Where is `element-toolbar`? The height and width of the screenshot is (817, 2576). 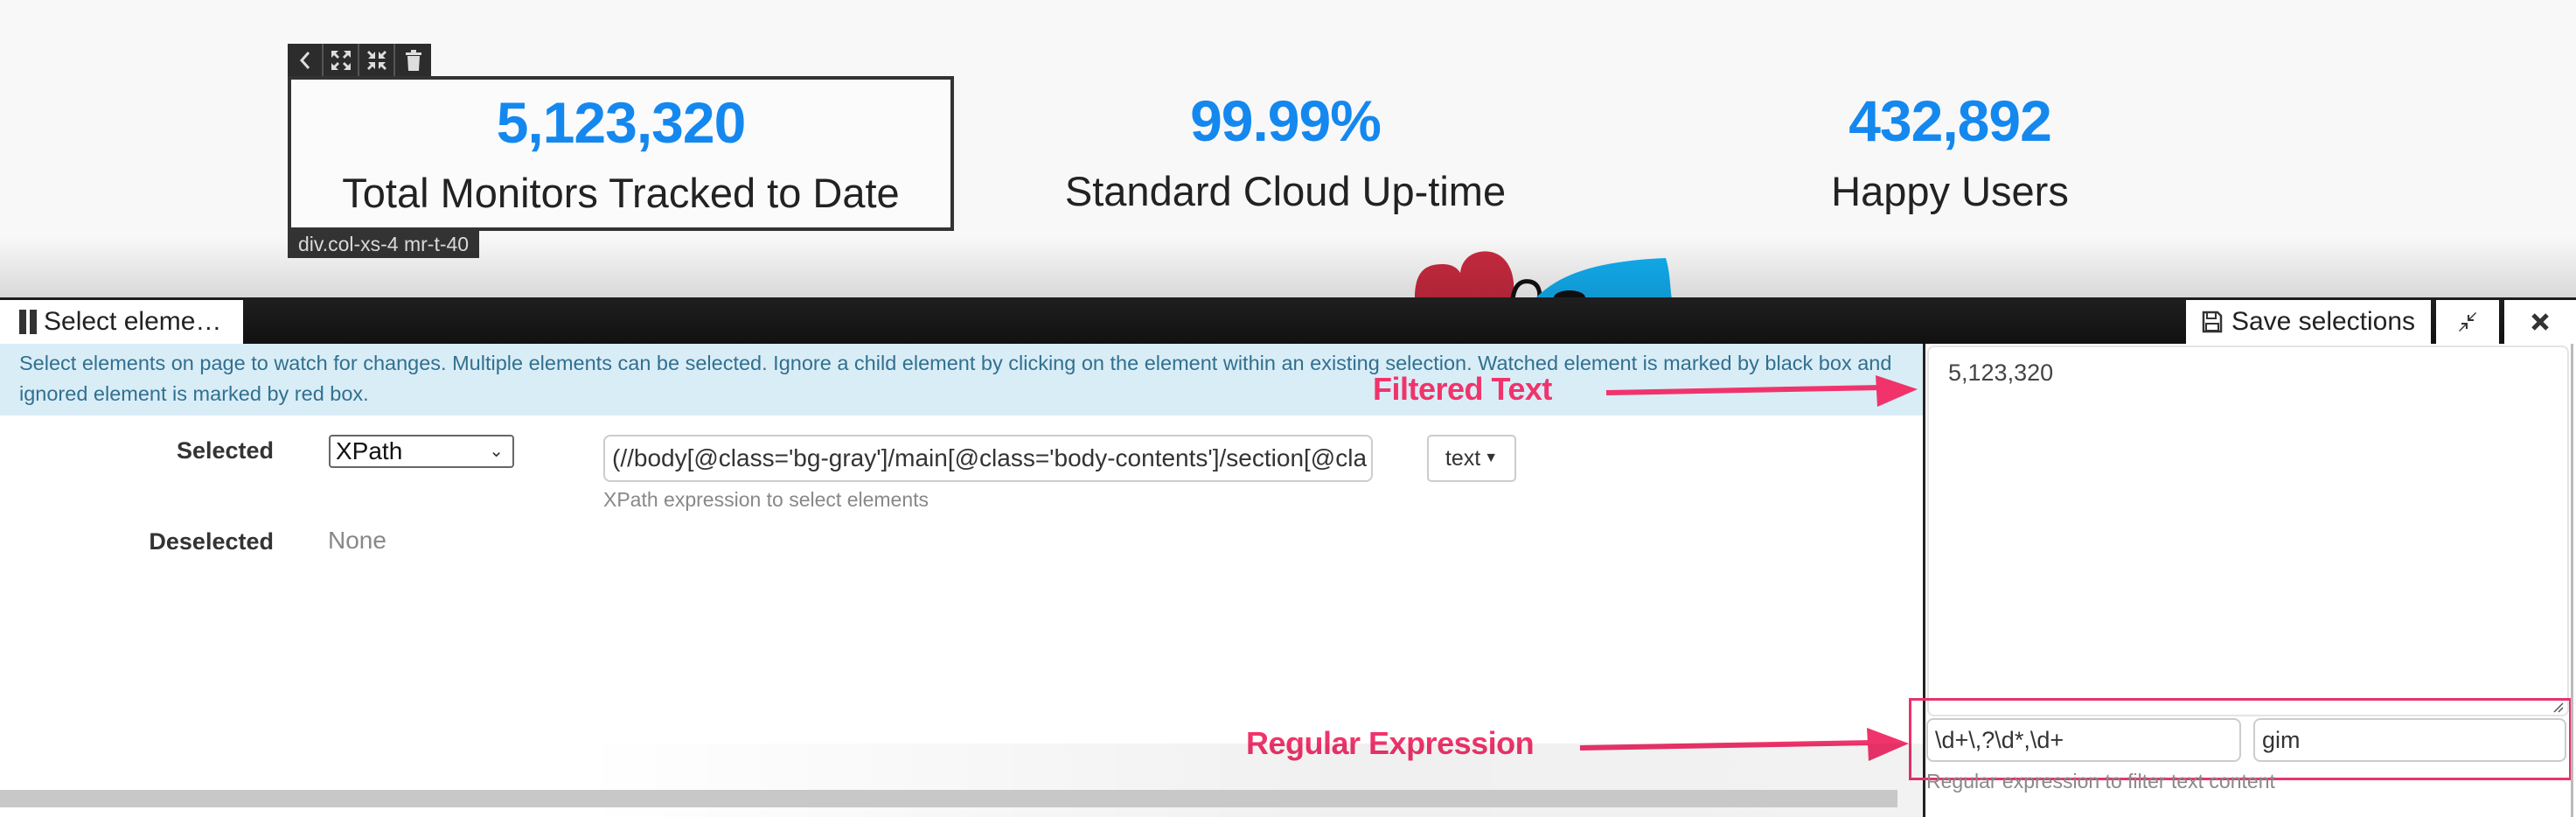
element-toolbar is located at coordinates (359, 60).